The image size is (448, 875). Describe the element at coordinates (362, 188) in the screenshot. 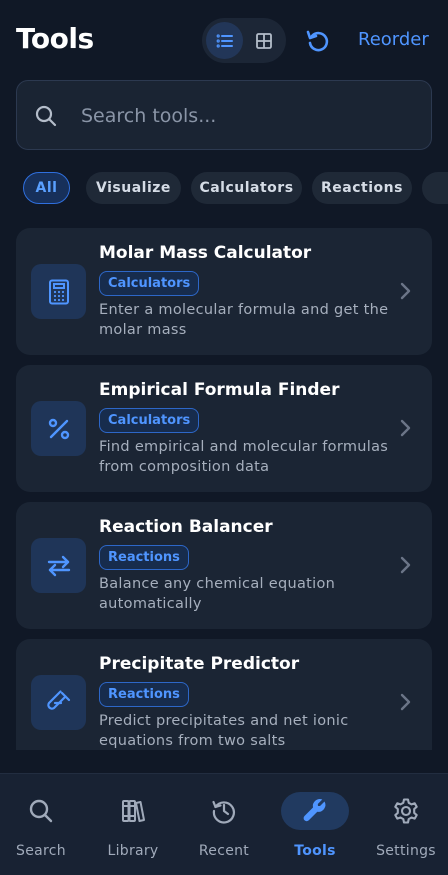

I see `filter-chip-reactions: Reactions` at that location.